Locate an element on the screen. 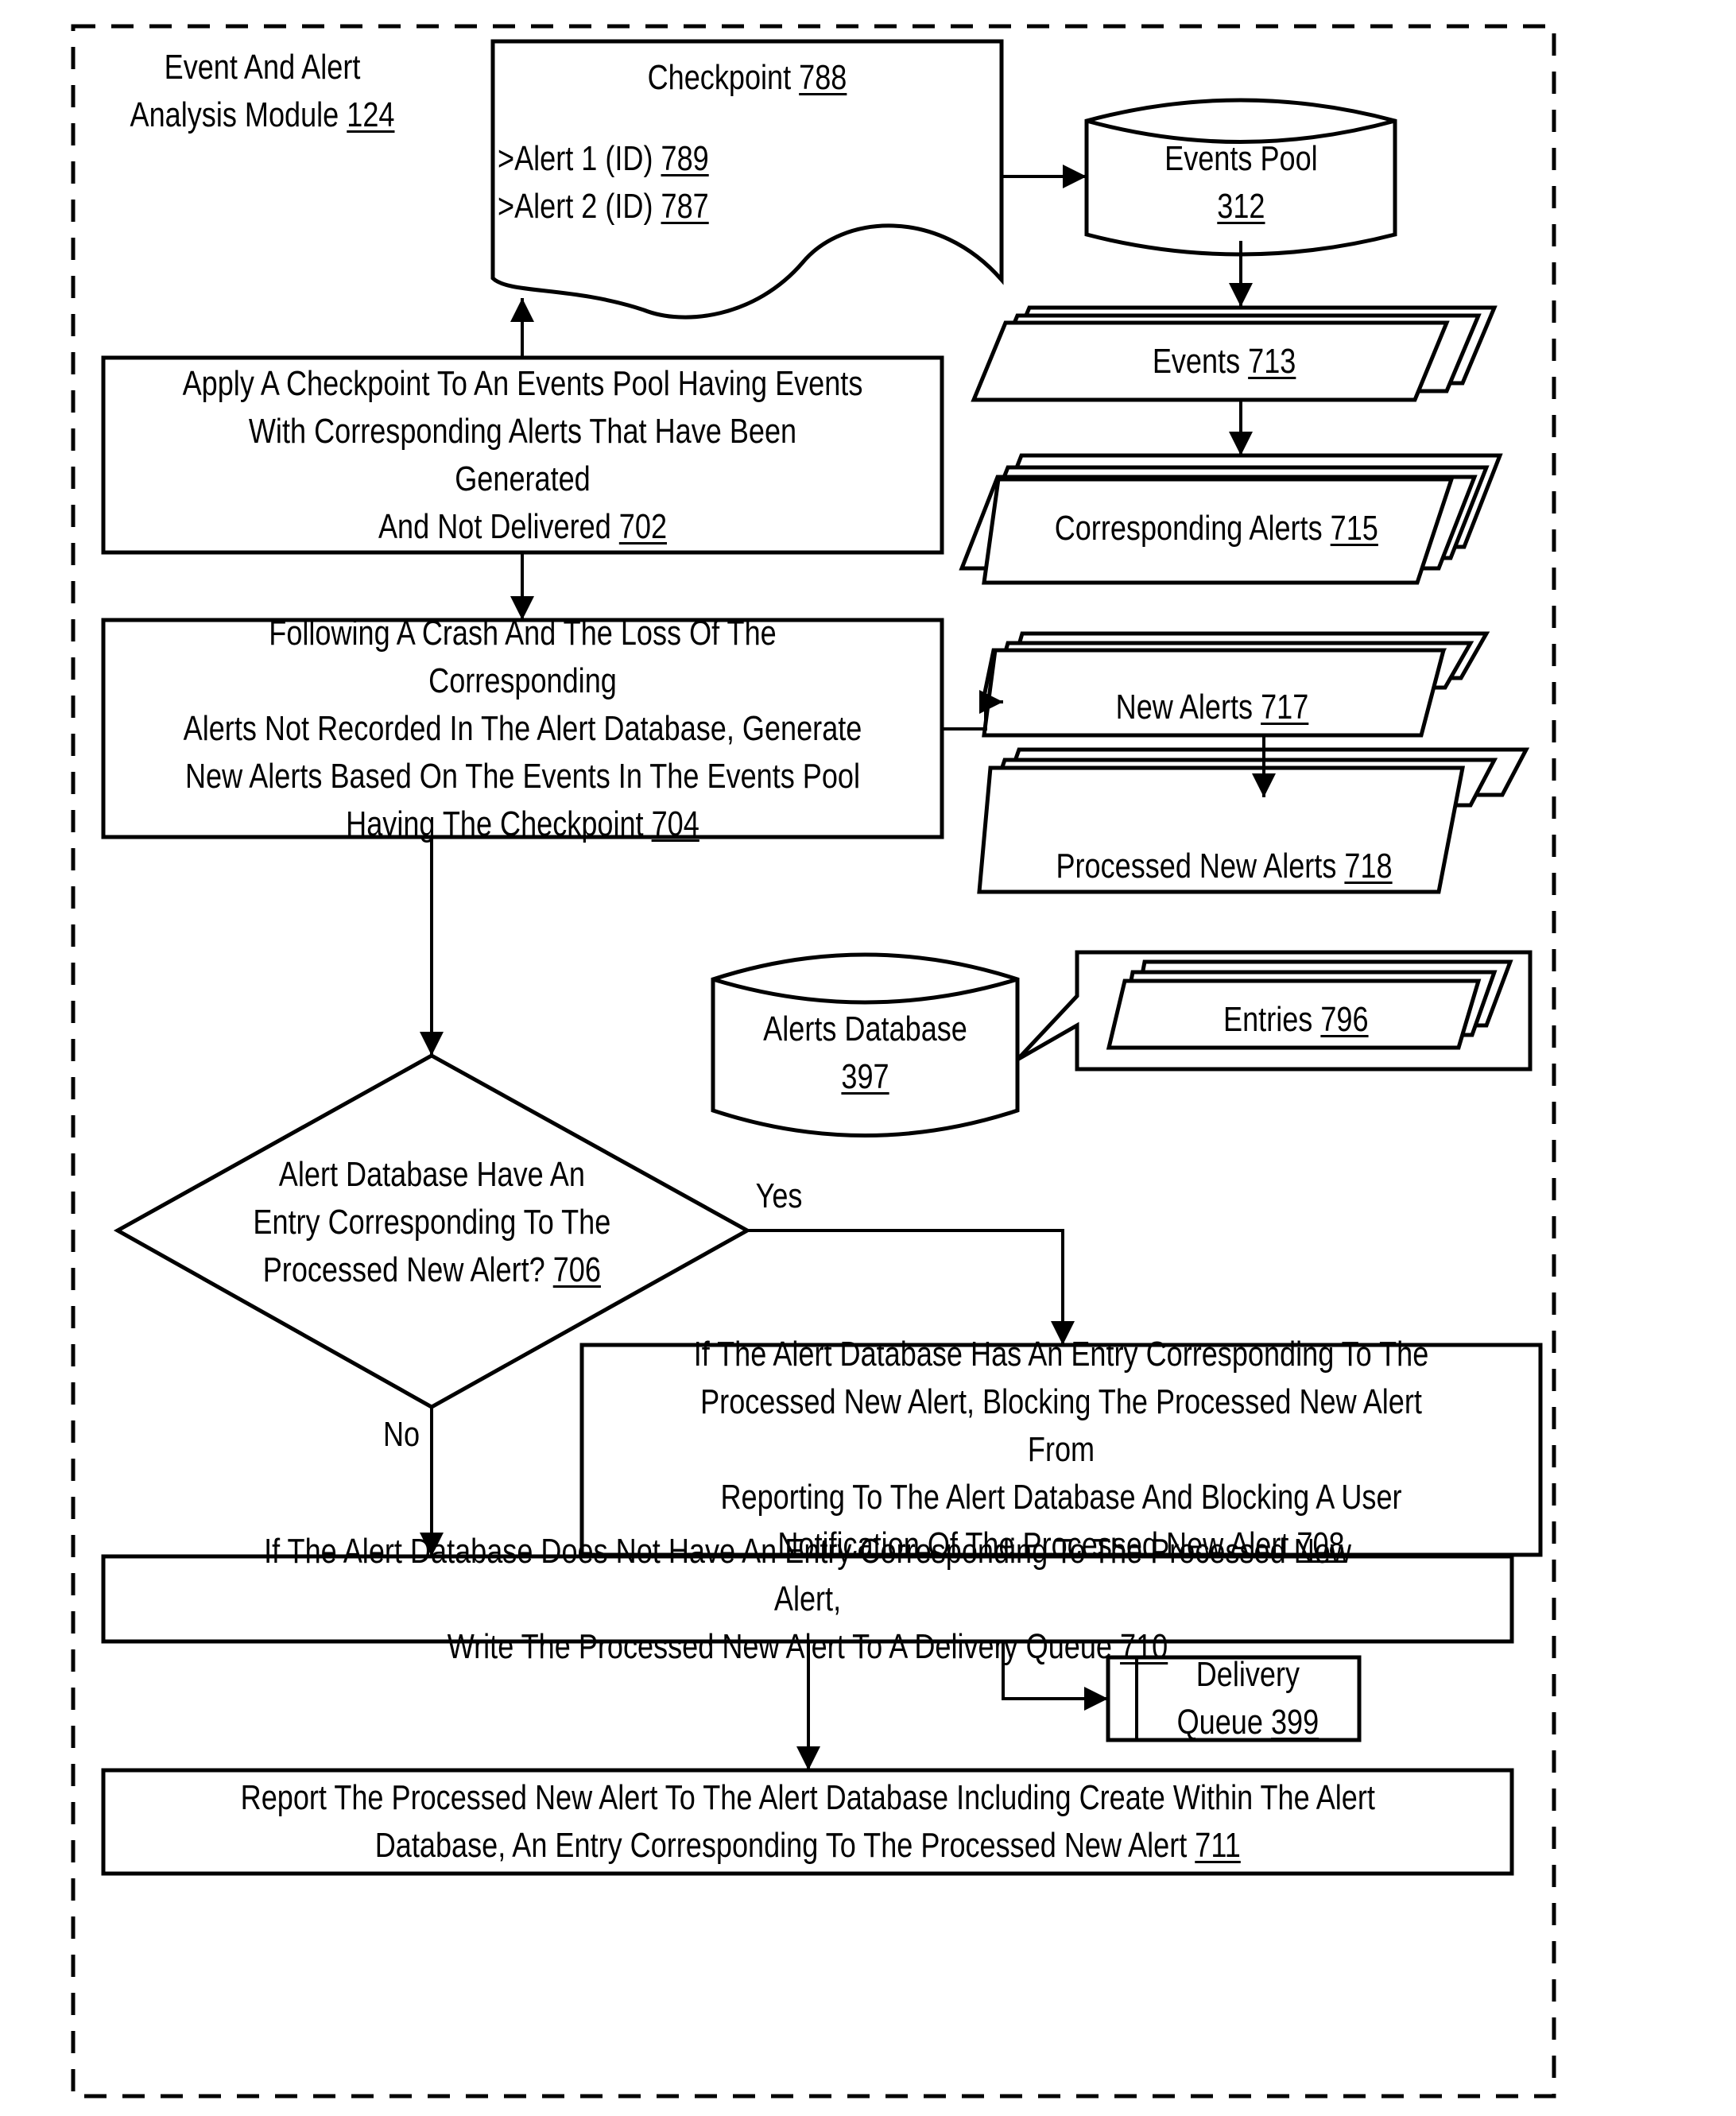  entries-ref: 796 is located at coordinates (1344, 1019).